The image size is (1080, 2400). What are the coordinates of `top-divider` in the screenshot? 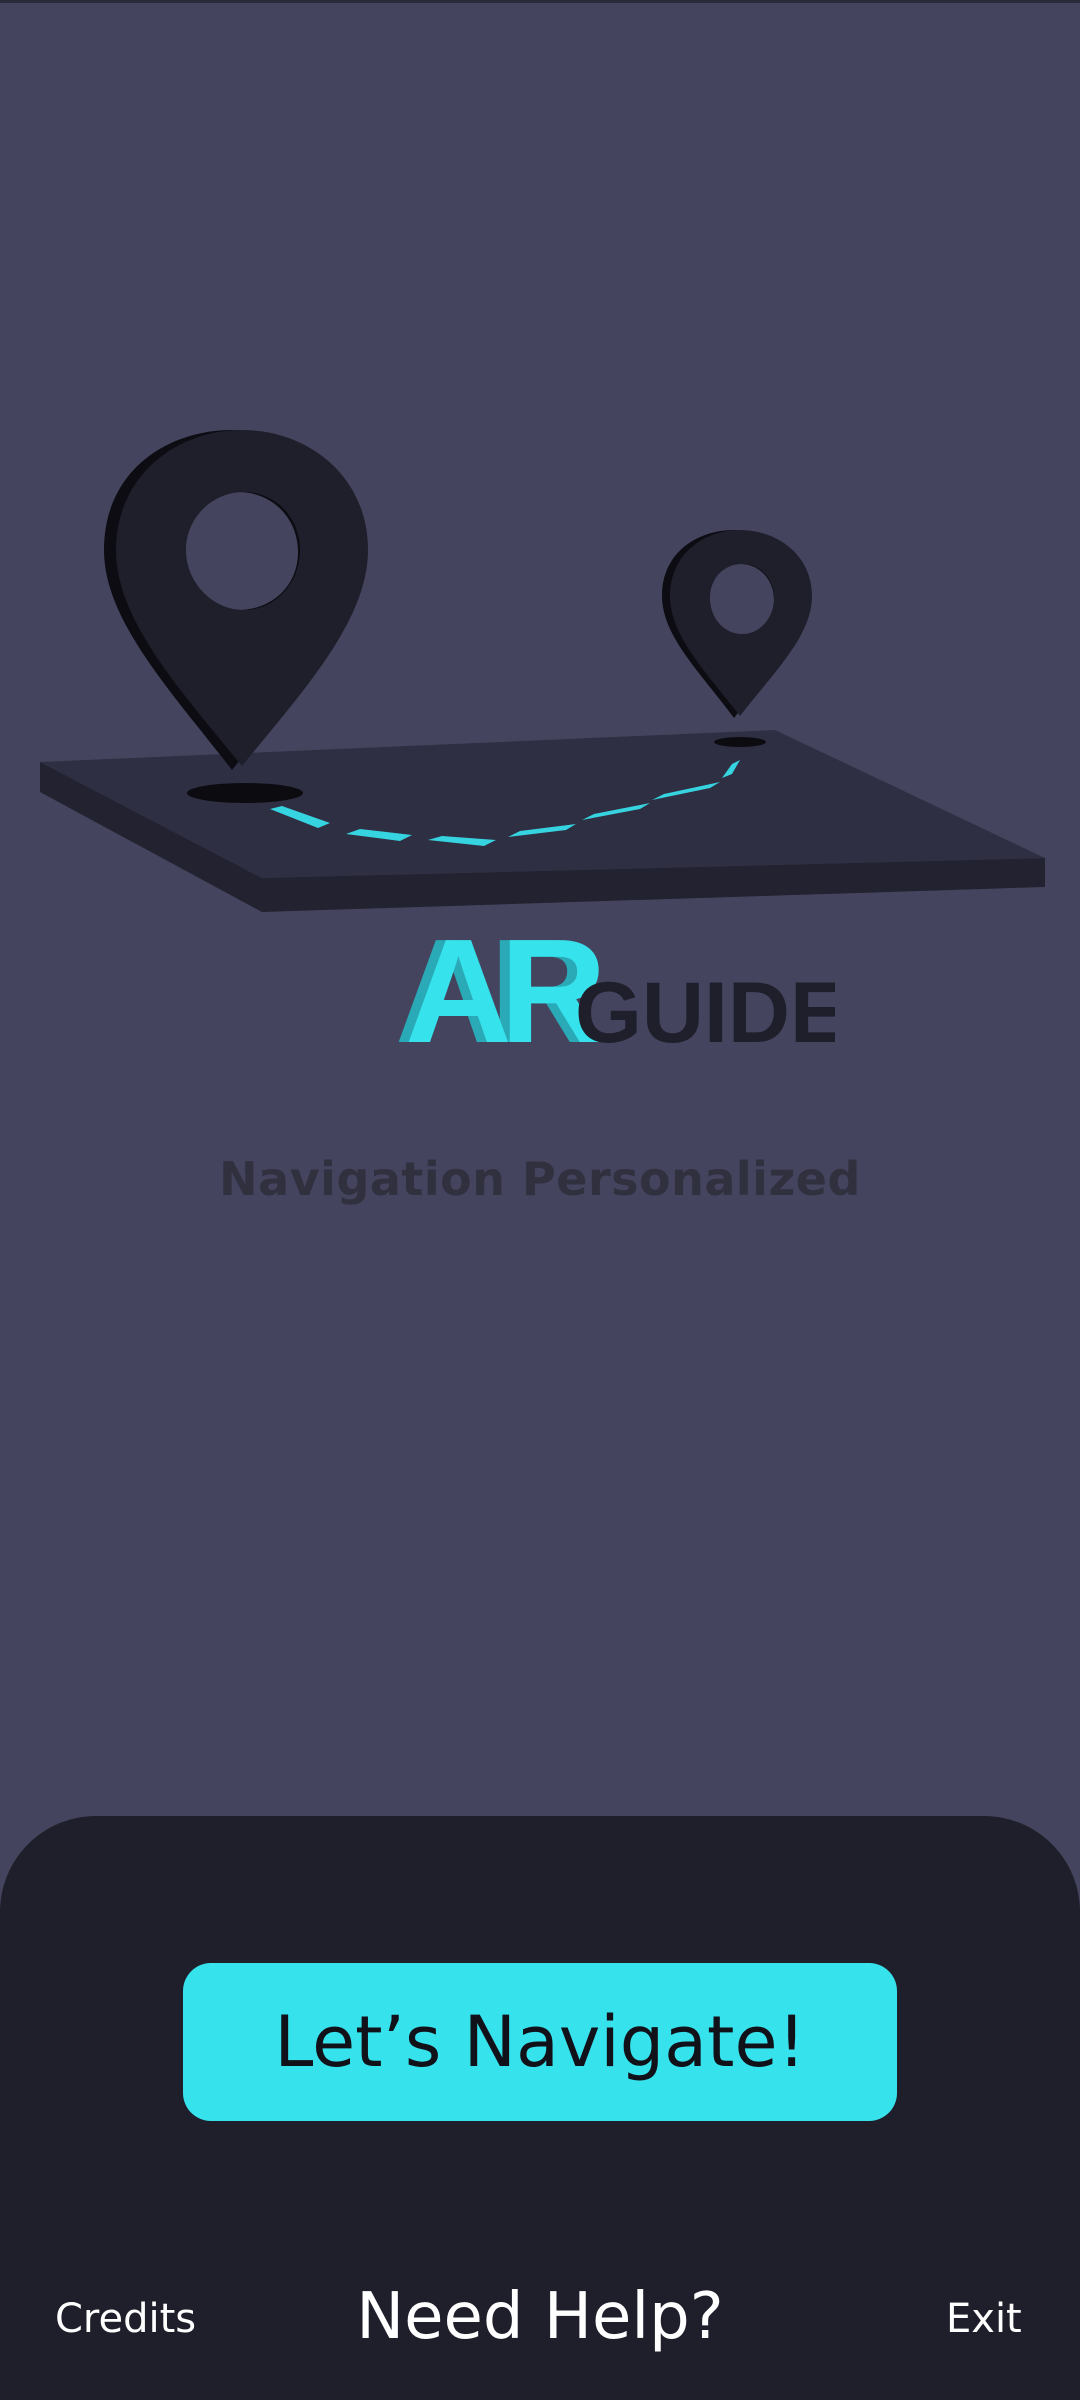 It's located at (540, 1).